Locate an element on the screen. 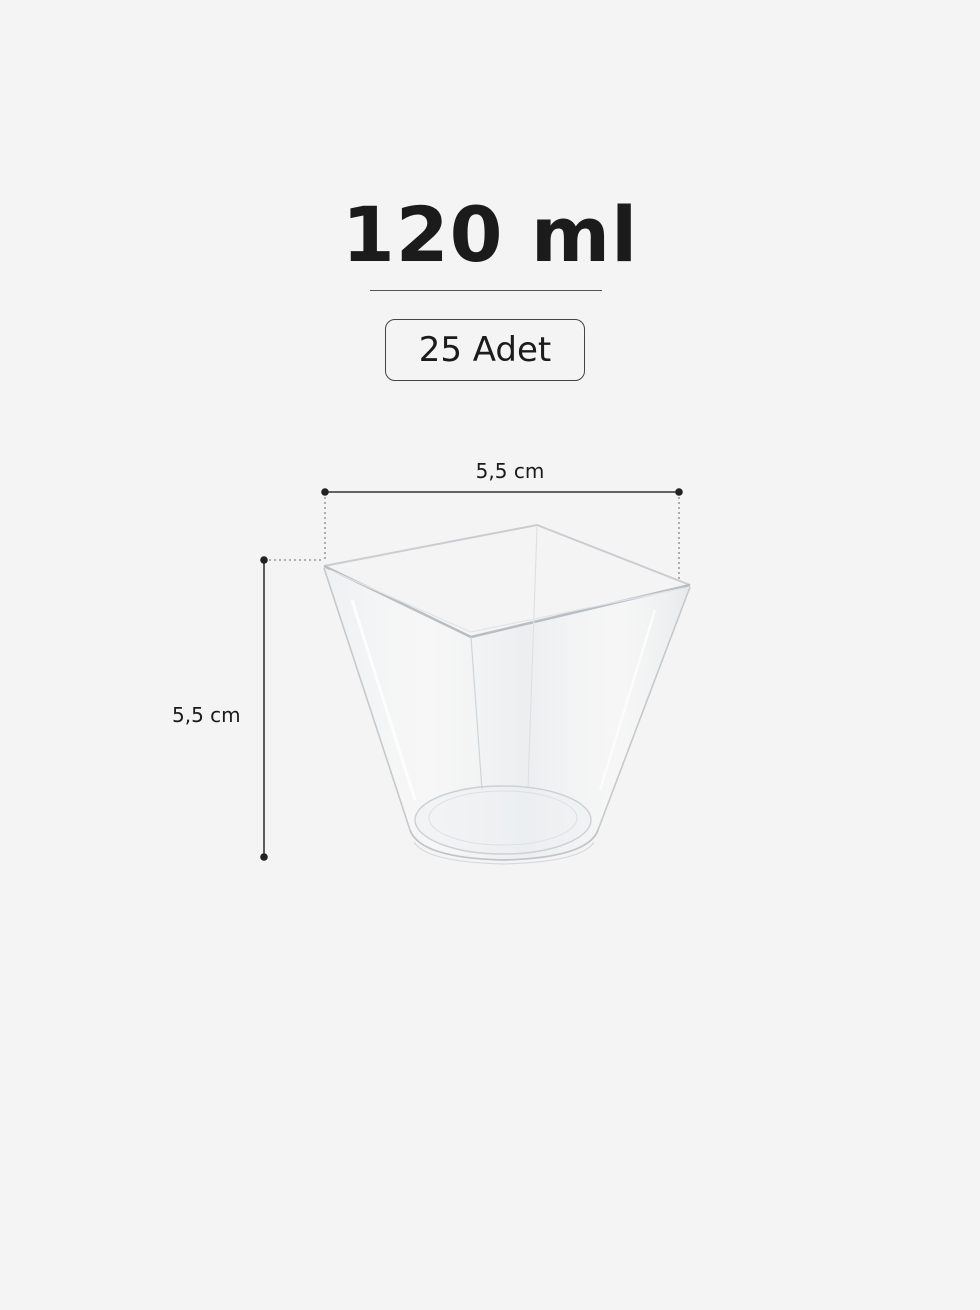  plastic-cup is located at coordinates (507, 694).